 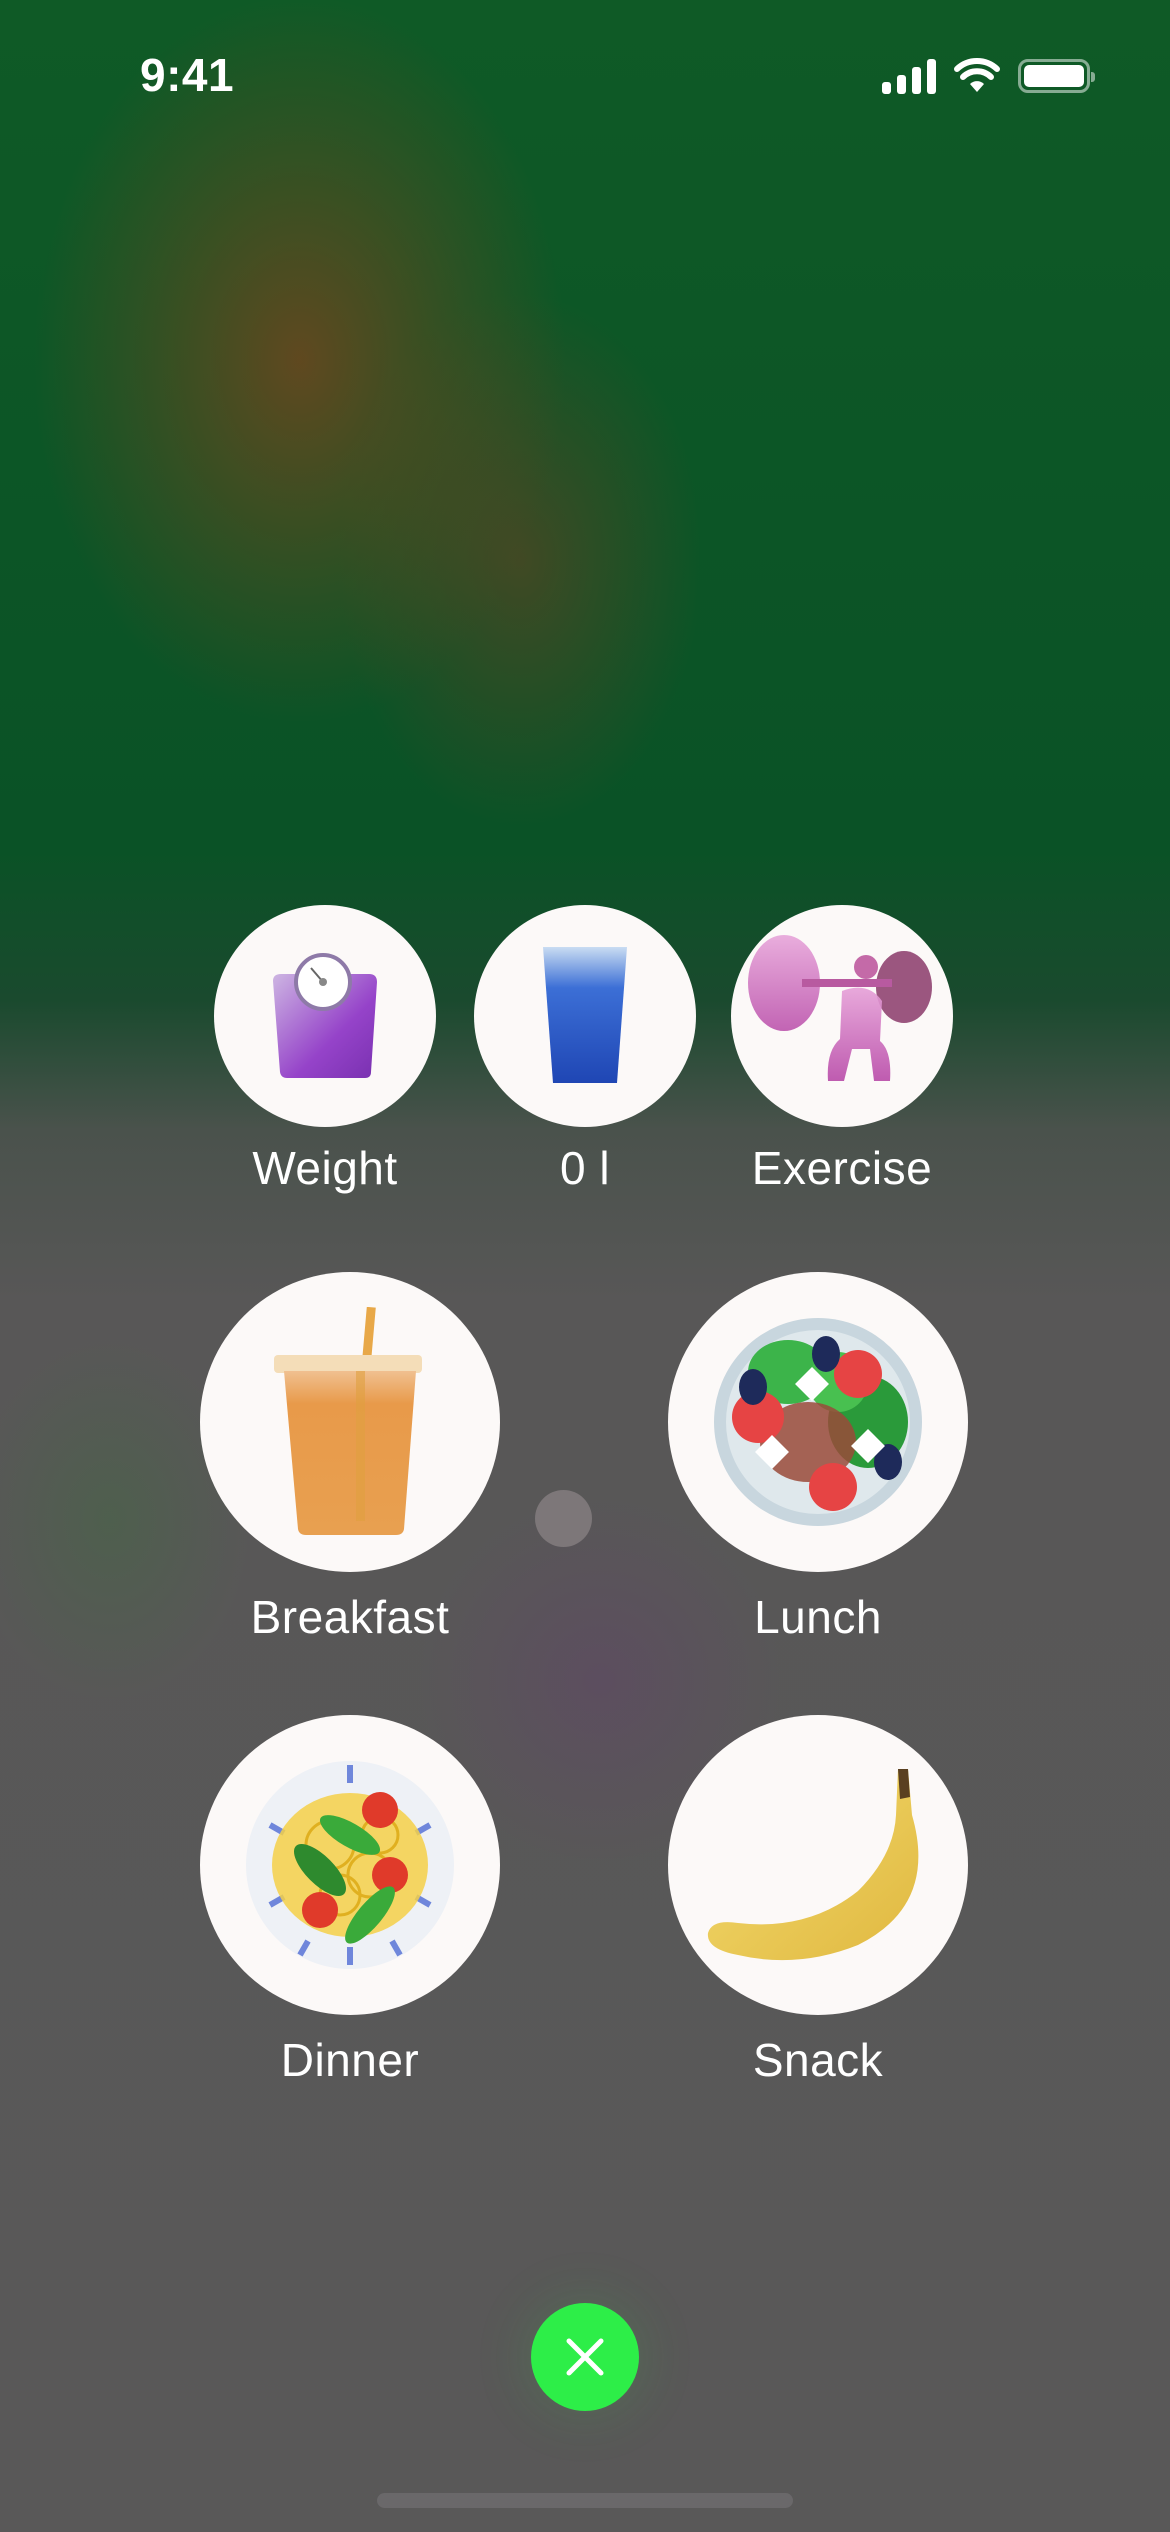 I want to click on iced-drink-icon, so click(x=350, y=1422).